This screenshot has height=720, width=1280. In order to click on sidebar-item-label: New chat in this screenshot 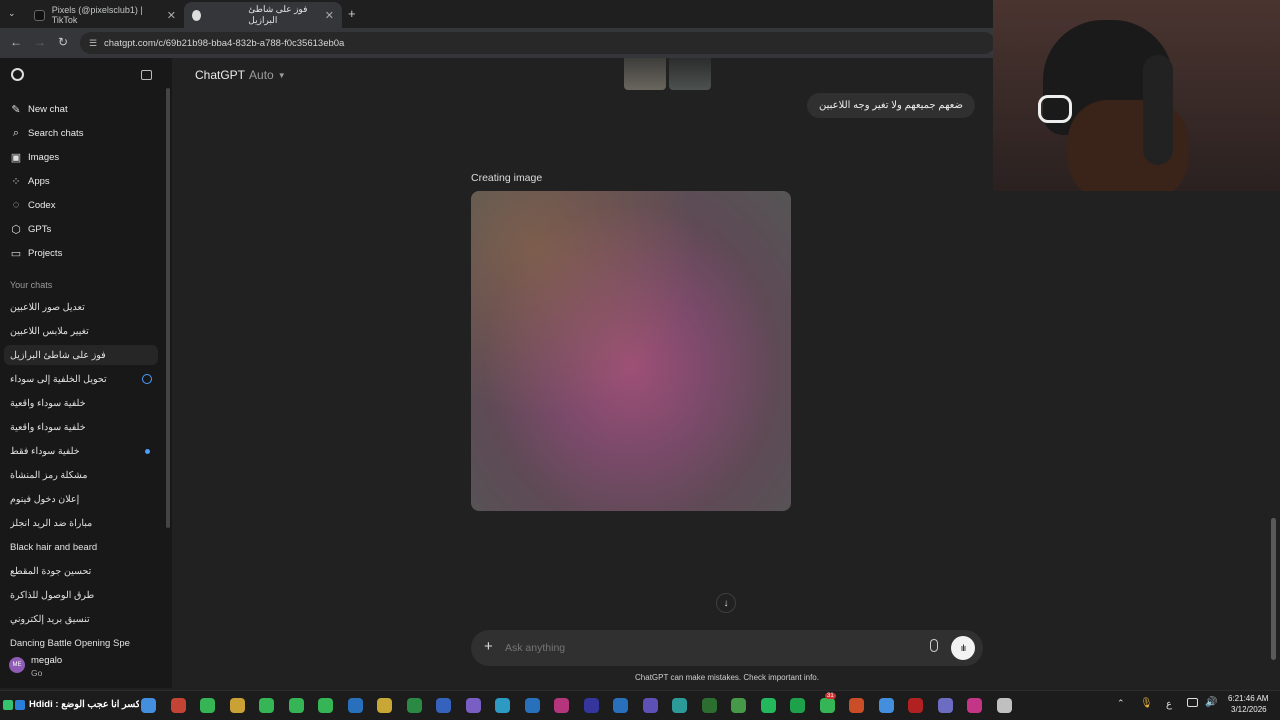, I will do `click(48, 109)`.